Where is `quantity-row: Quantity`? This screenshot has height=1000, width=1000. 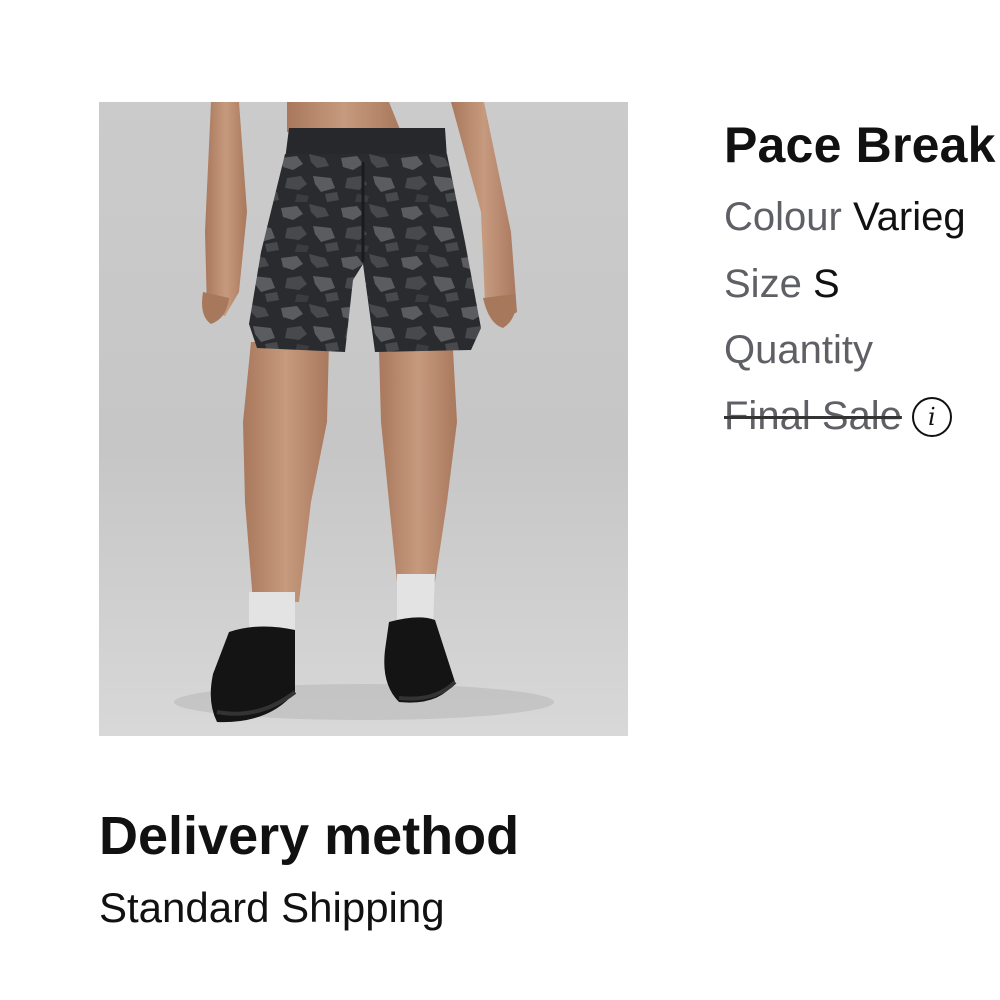
quantity-row: Quantity is located at coordinates (798, 350).